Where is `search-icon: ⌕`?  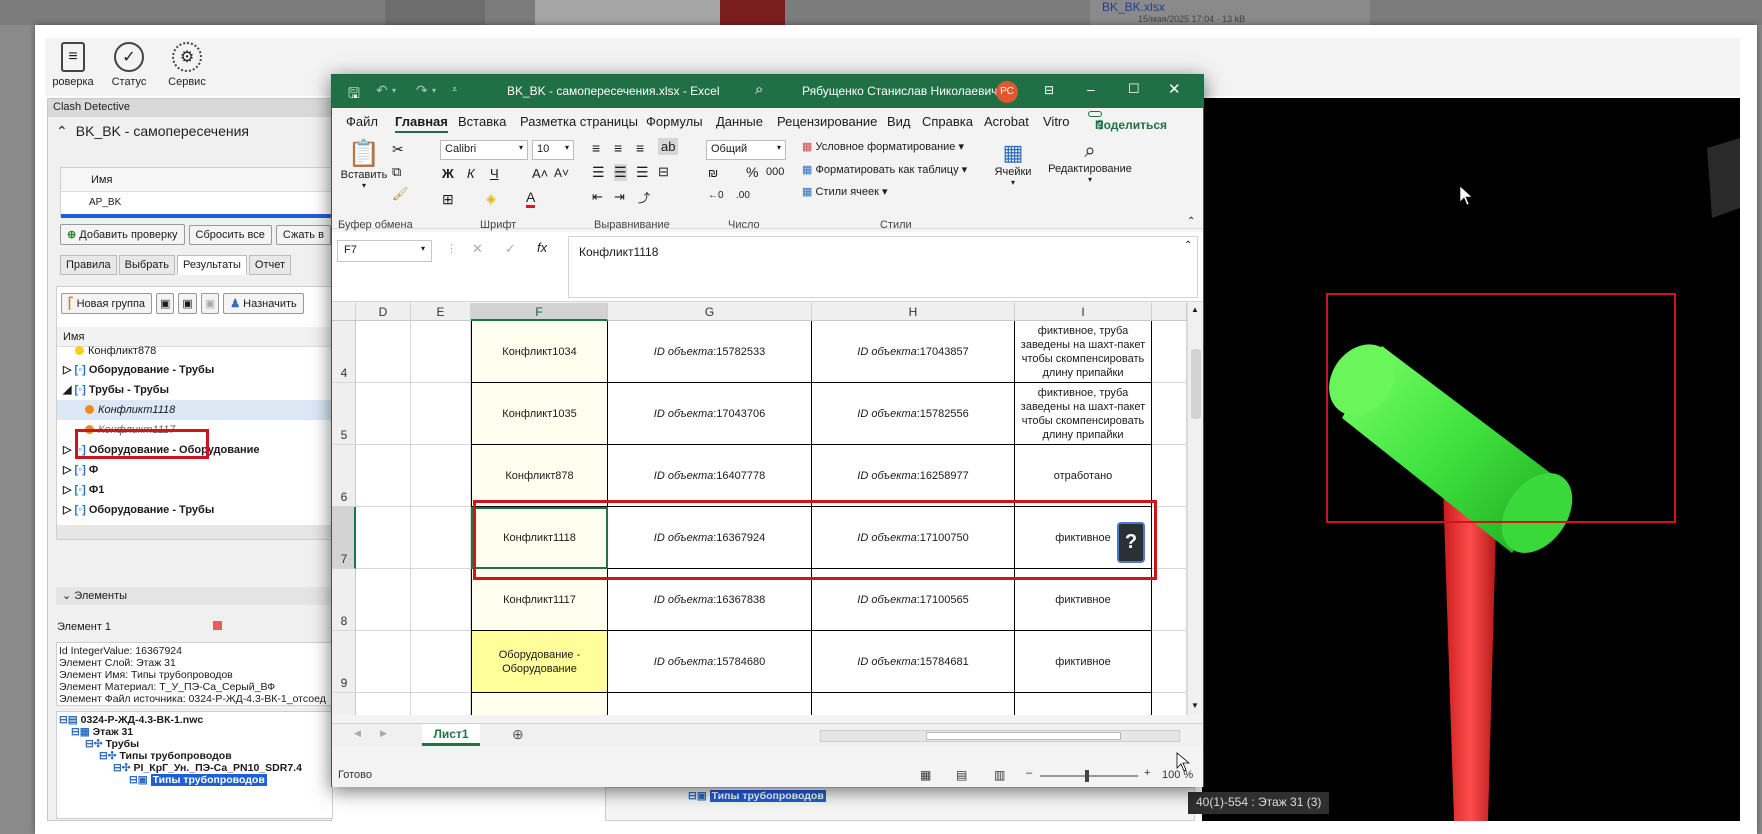 search-icon: ⌕ is located at coordinates (759, 89).